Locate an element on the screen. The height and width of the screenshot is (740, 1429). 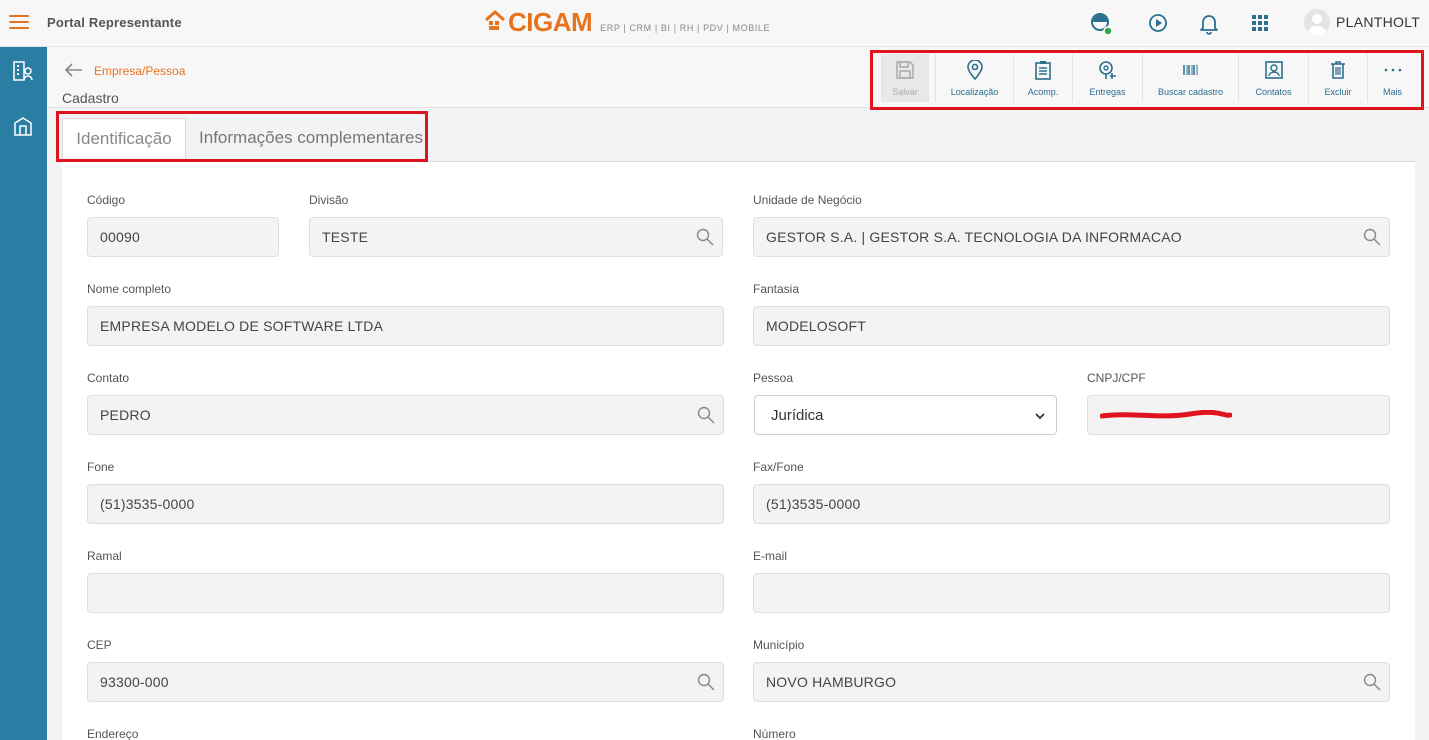
fantasia-value: MODELOSOFT is located at coordinates (816, 326).